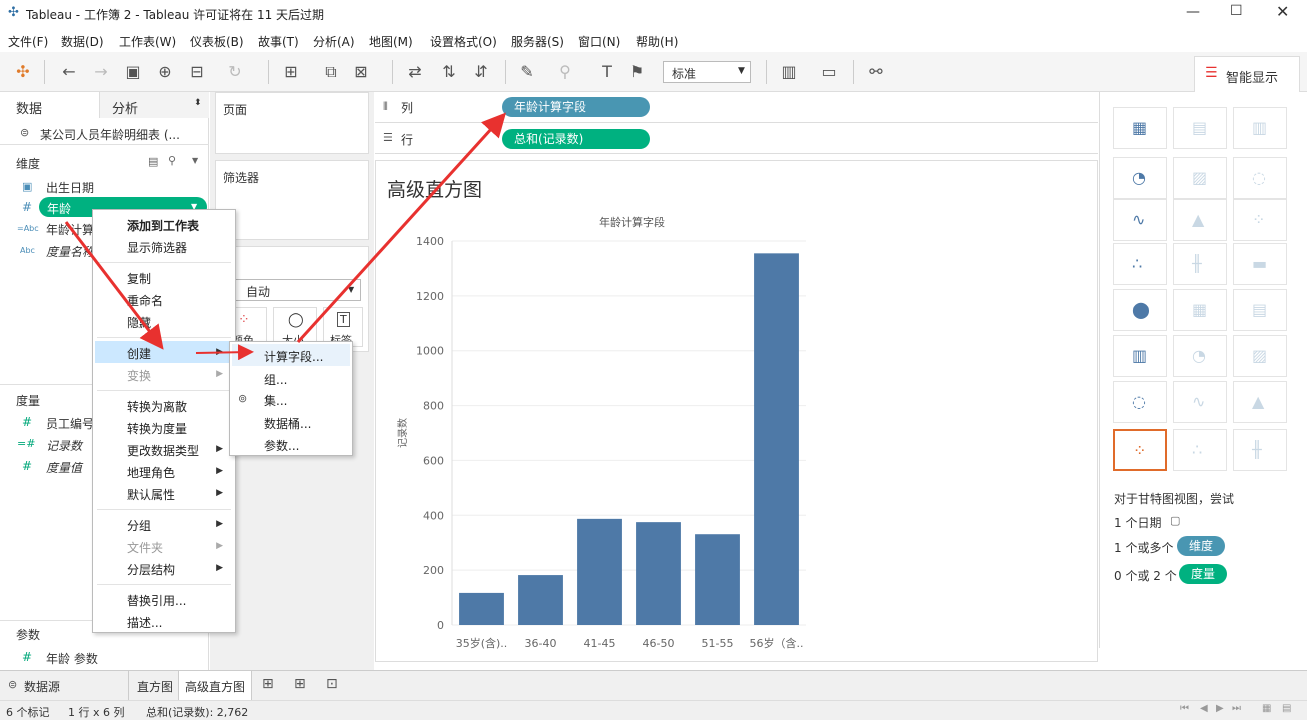  I want to click on showme-tab: ☰ 智能显示, so click(1247, 74).